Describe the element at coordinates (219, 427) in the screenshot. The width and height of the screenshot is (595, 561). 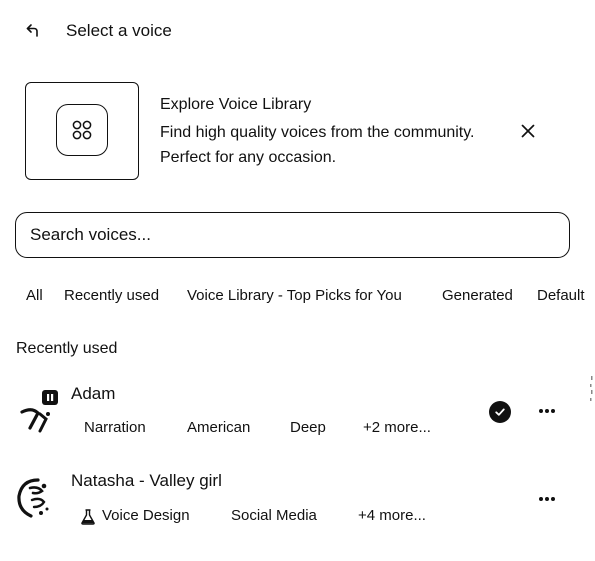
I see `voice-tag: American` at that location.